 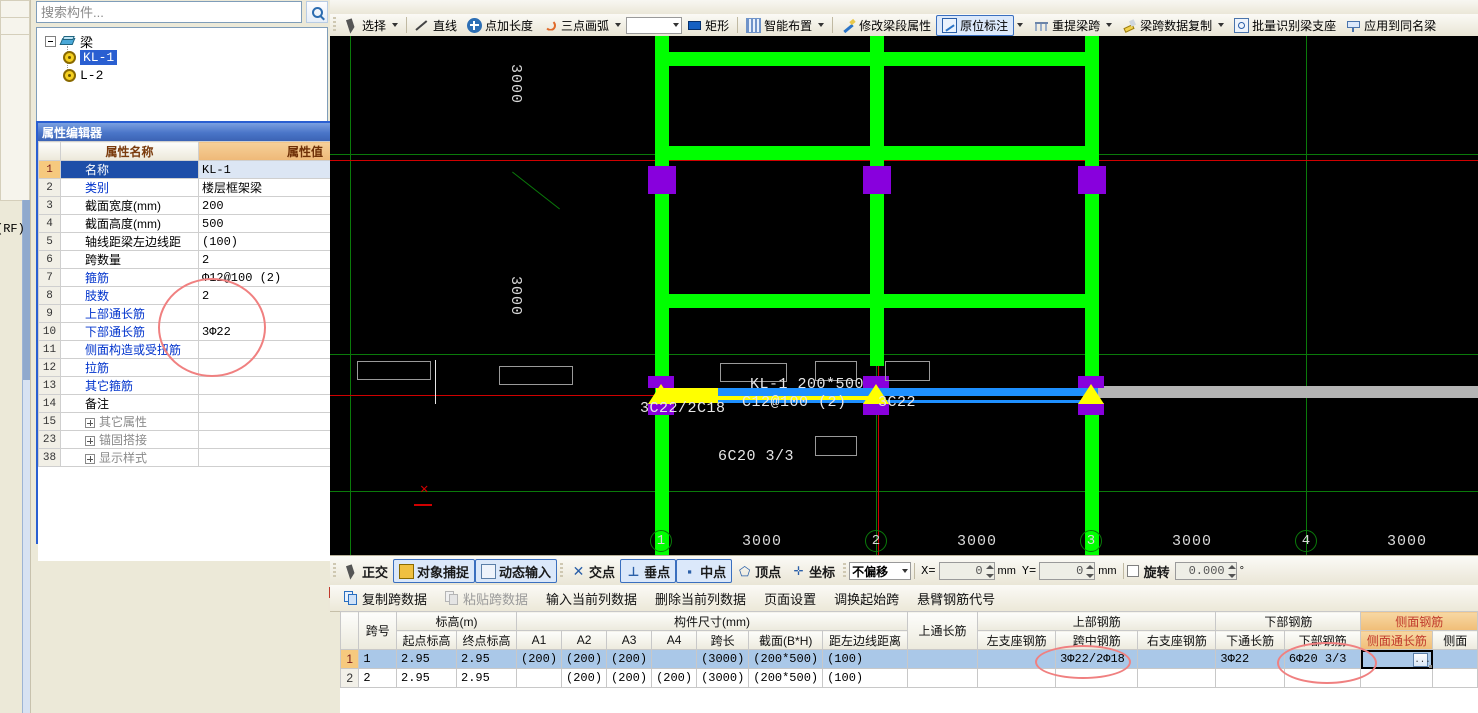 I want to click on cell-span-no: 1, so click(x=378, y=659).